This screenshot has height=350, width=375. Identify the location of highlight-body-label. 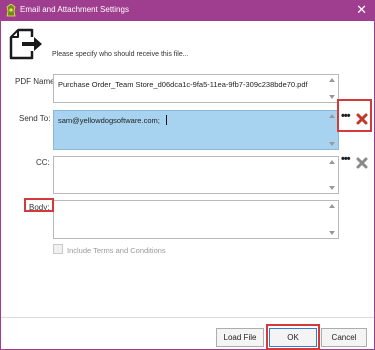
(39, 205).